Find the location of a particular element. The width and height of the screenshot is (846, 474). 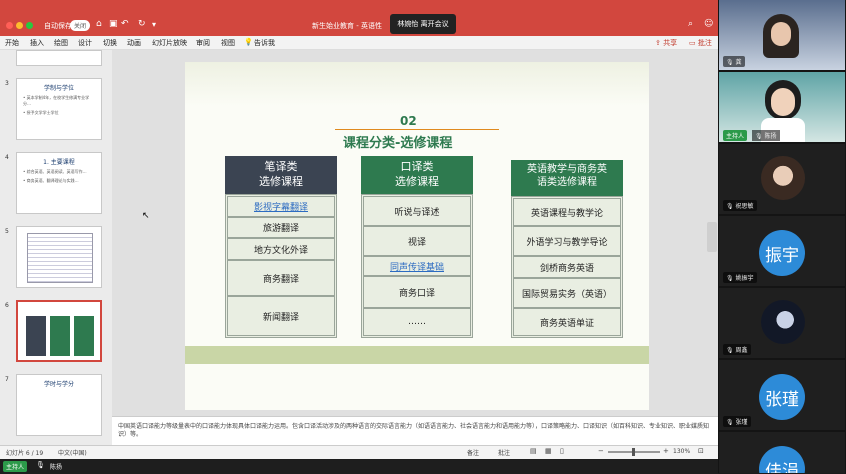

tab-home: 开始 is located at coordinates (12, 43).